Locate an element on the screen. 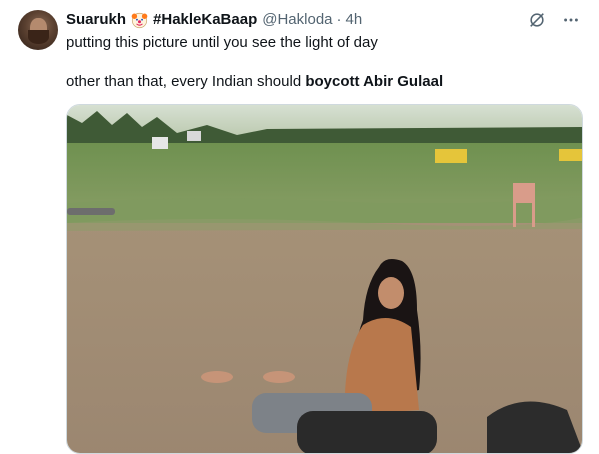 This screenshot has width=599, height=454. tweet-header: Suarukh #HakleKaBaap @Hakloda · 4h is located at coordinates (214, 20).